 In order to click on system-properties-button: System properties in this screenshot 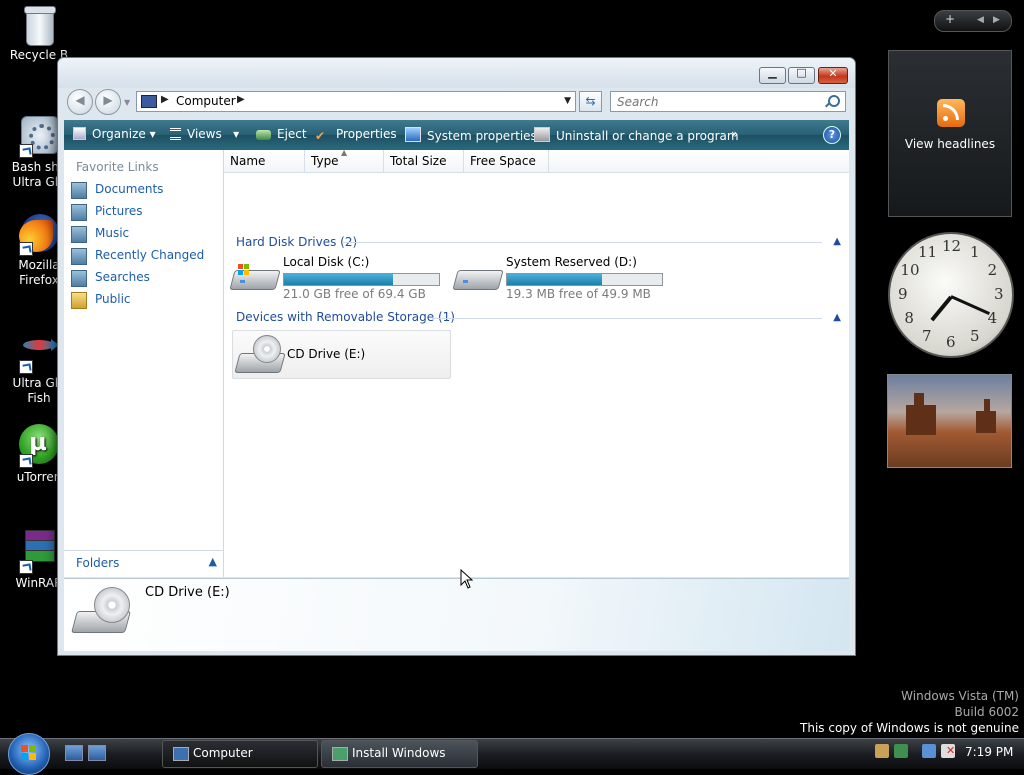, I will do `click(471, 135)`.